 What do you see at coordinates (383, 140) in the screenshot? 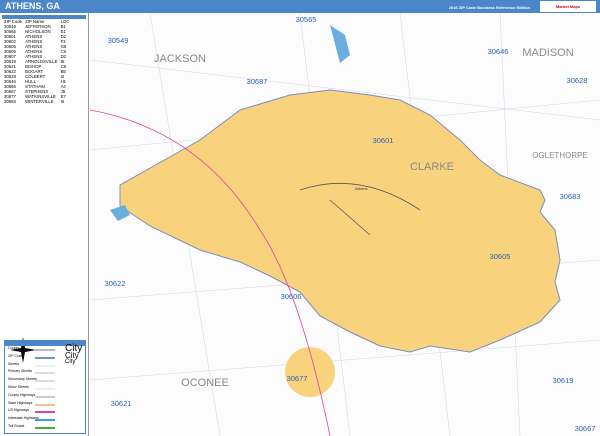
I see `zip-label: 30601` at bounding box center [383, 140].